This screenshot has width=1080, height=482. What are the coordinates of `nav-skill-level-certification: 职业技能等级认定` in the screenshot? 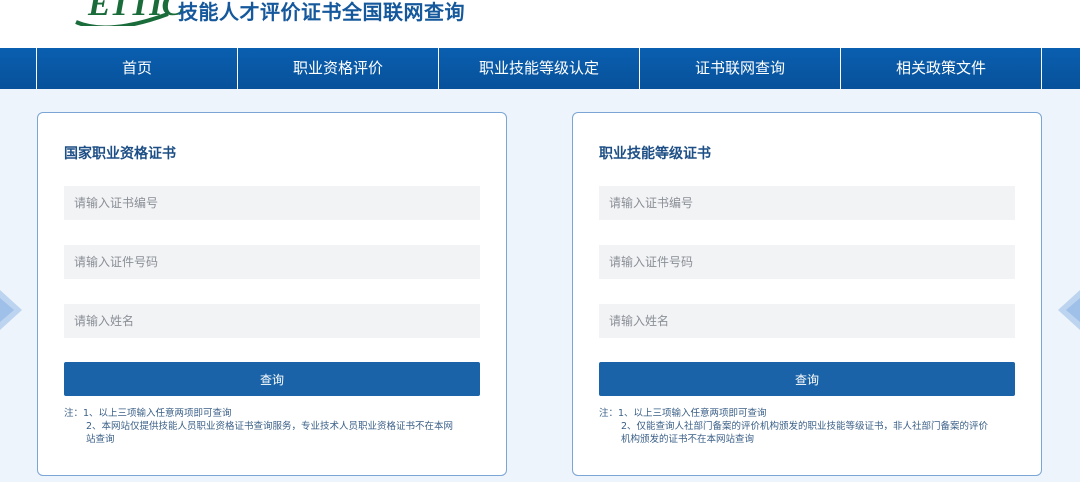 It's located at (538, 68).